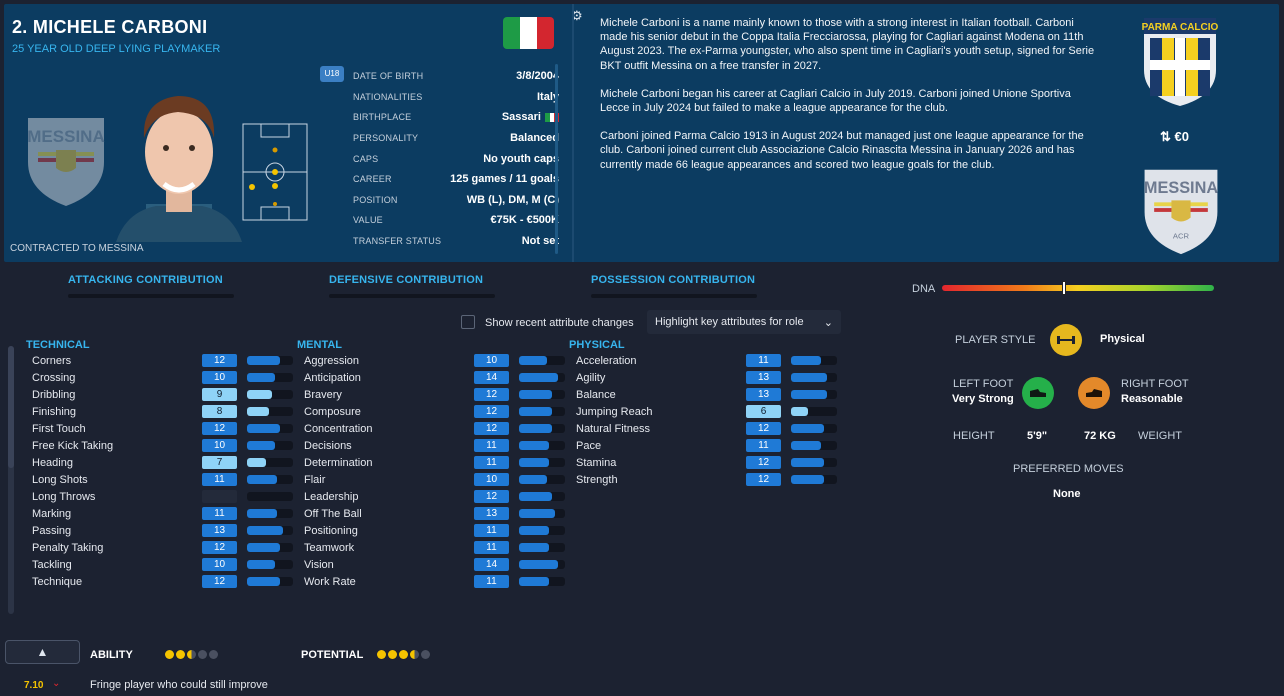 The image size is (1284, 696). What do you see at coordinates (332, 377) in the screenshot?
I see `attribute-name: Anticipation` at bounding box center [332, 377].